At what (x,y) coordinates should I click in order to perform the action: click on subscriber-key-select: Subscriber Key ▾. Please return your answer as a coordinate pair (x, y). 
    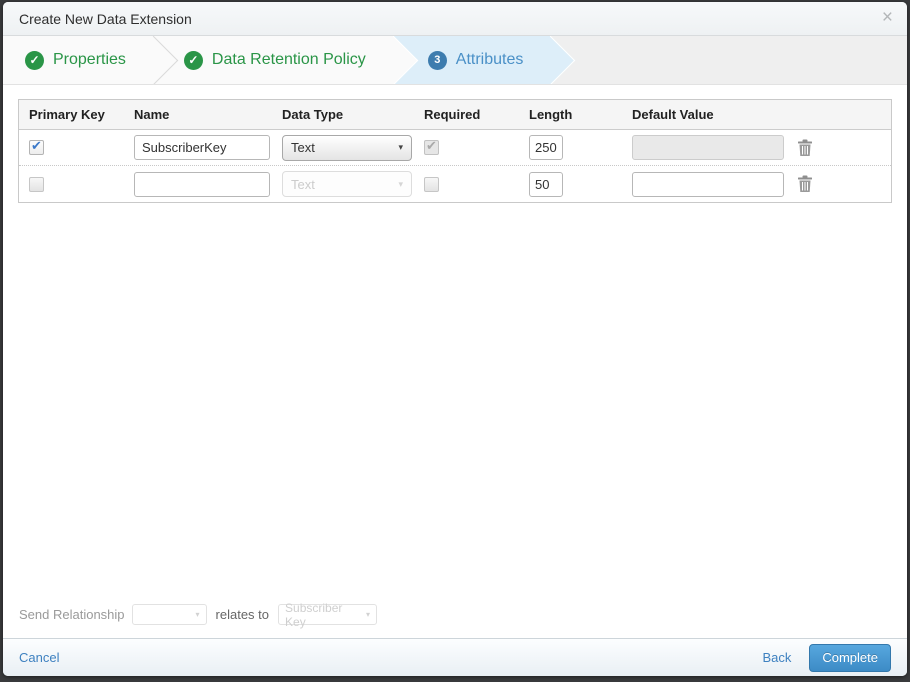
    Looking at the image, I should click on (328, 615).